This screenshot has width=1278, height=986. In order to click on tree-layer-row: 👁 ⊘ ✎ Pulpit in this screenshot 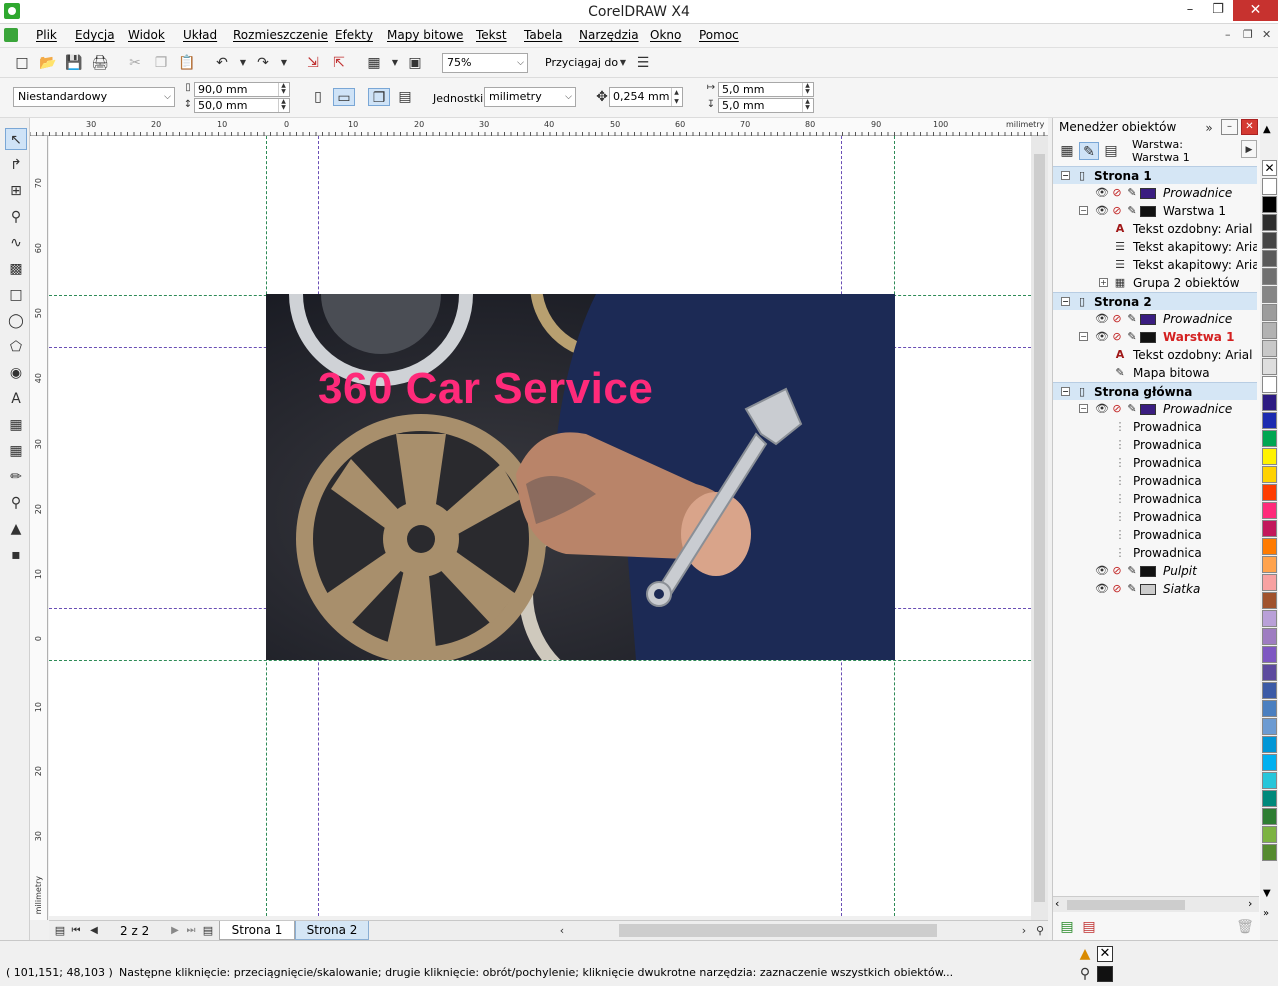, I will do `click(1155, 571)`.